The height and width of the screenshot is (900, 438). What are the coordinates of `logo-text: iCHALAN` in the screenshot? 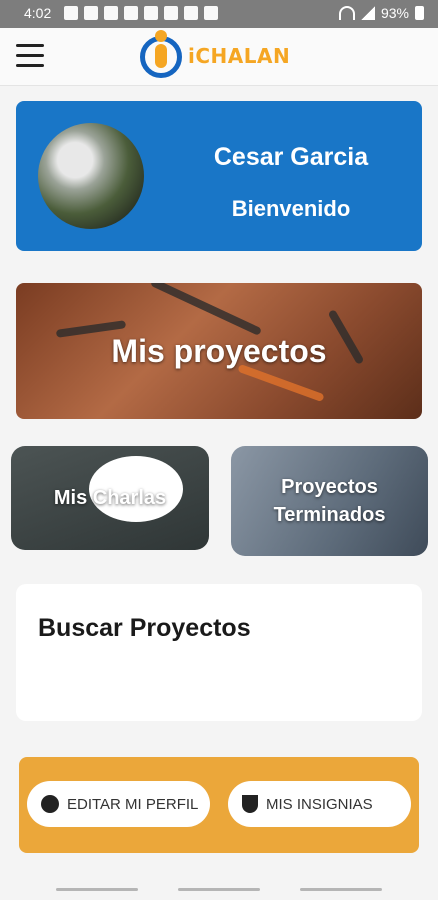 It's located at (239, 56).